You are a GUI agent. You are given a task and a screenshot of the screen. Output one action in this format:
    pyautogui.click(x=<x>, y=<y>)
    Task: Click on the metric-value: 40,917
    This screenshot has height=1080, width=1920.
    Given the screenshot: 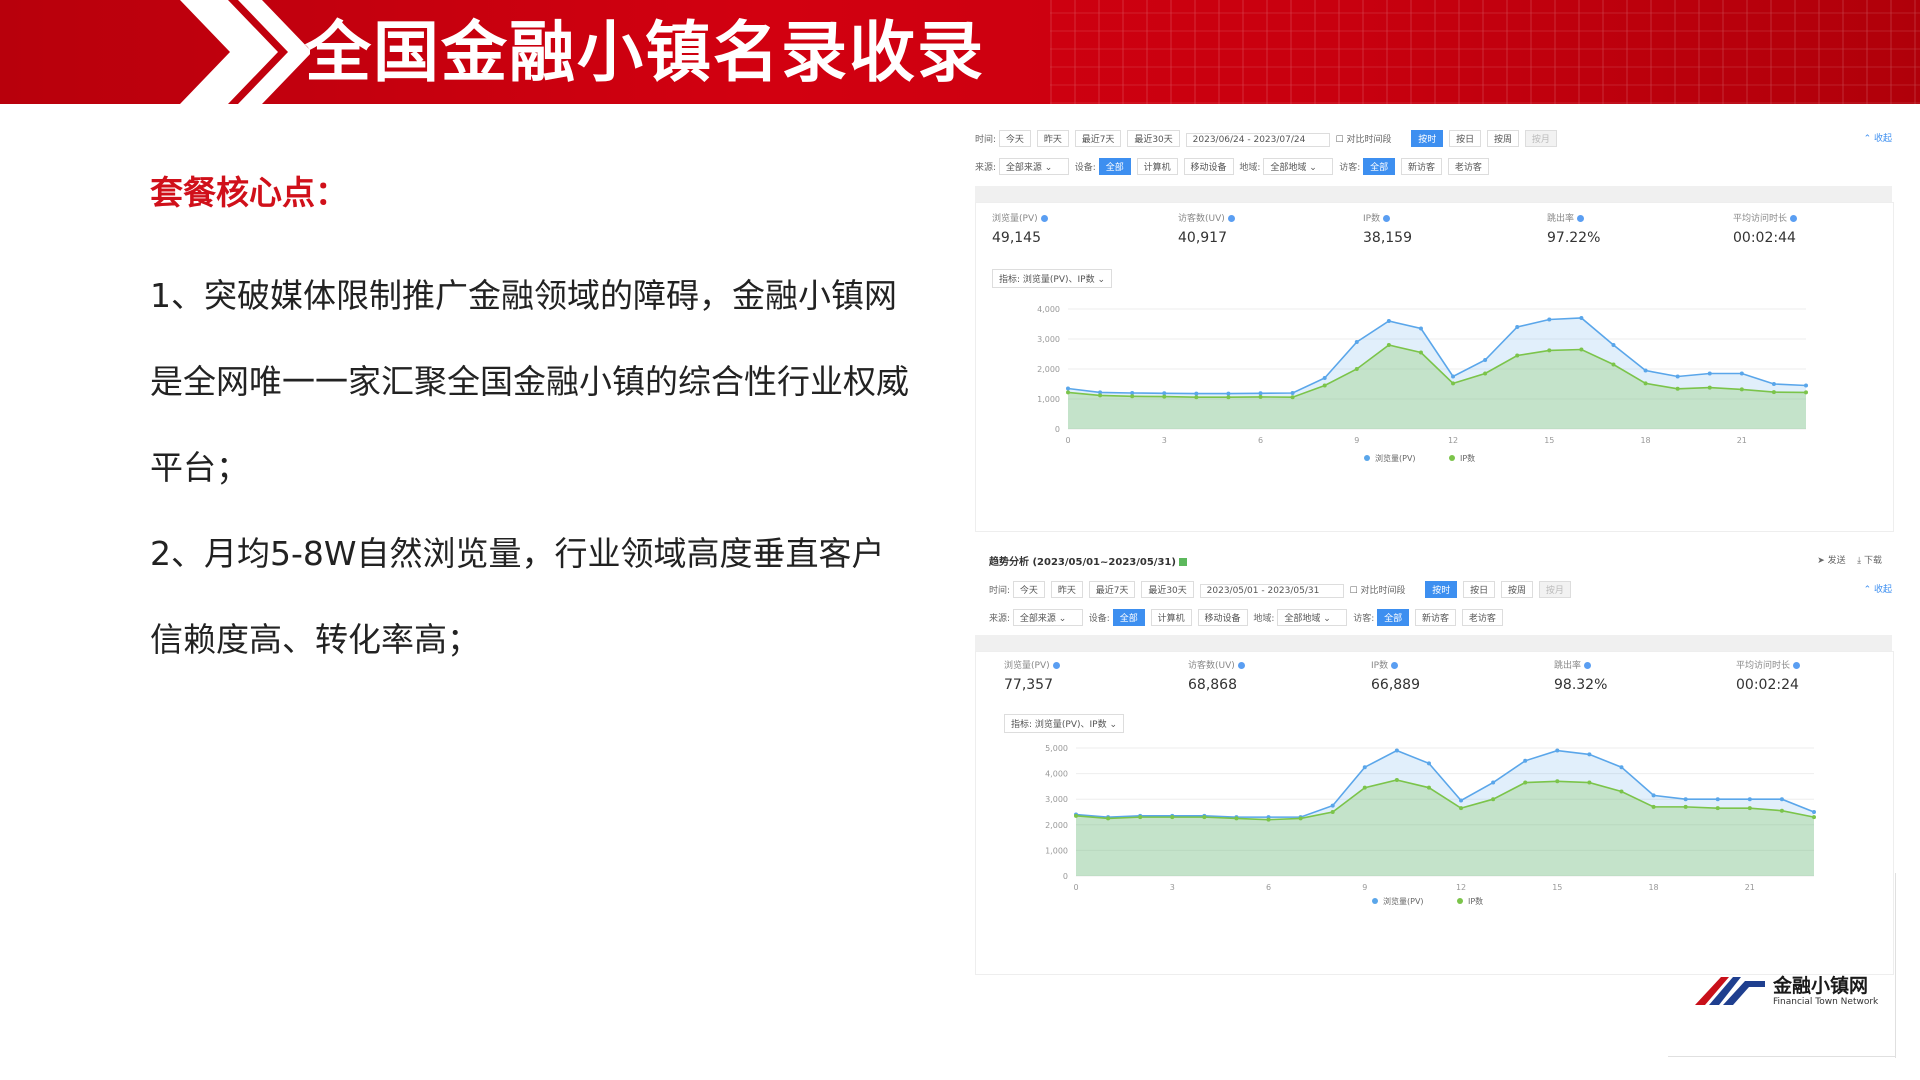 What is the action you would take?
    pyautogui.click(x=1202, y=238)
    